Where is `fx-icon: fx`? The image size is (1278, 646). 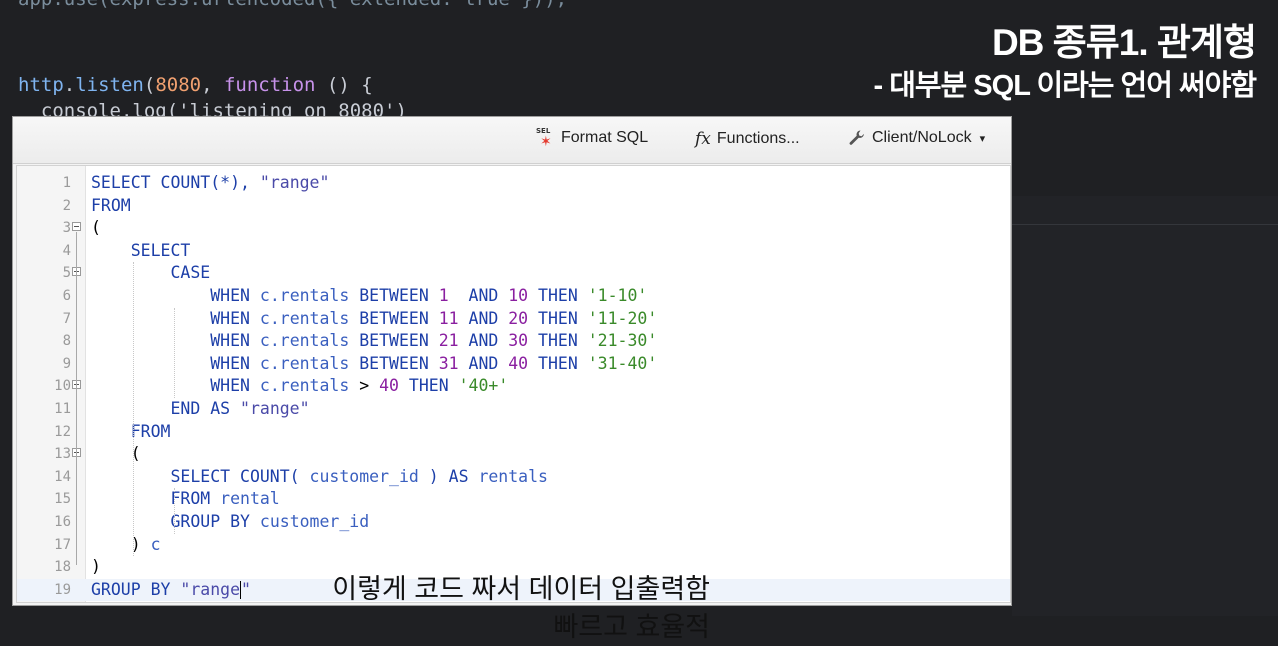 fx-icon: fx is located at coordinates (703, 139).